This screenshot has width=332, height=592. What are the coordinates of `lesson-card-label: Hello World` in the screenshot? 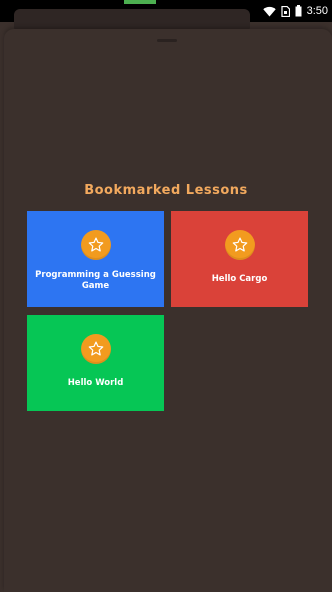 It's located at (95, 383).